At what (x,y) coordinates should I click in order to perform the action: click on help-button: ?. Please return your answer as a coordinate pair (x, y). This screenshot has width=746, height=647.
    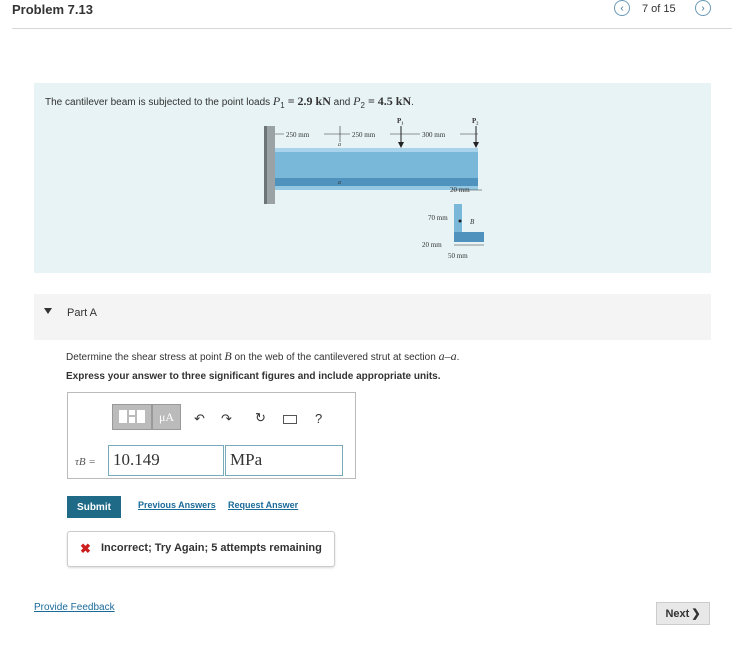
    Looking at the image, I should click on (318, 418).